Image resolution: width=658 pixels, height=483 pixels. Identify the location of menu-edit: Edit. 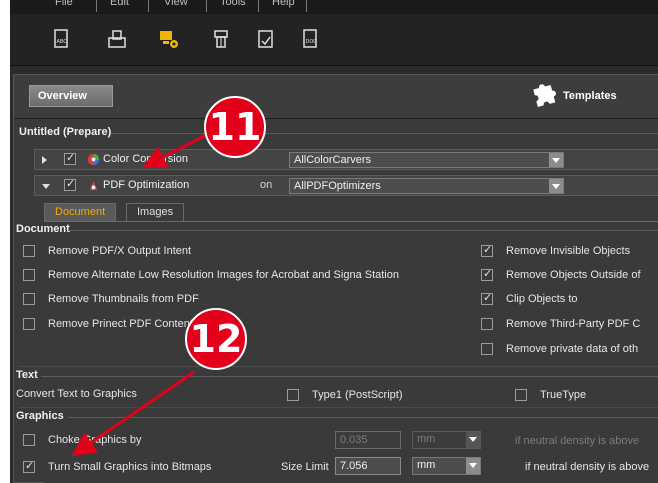
(119, 4).